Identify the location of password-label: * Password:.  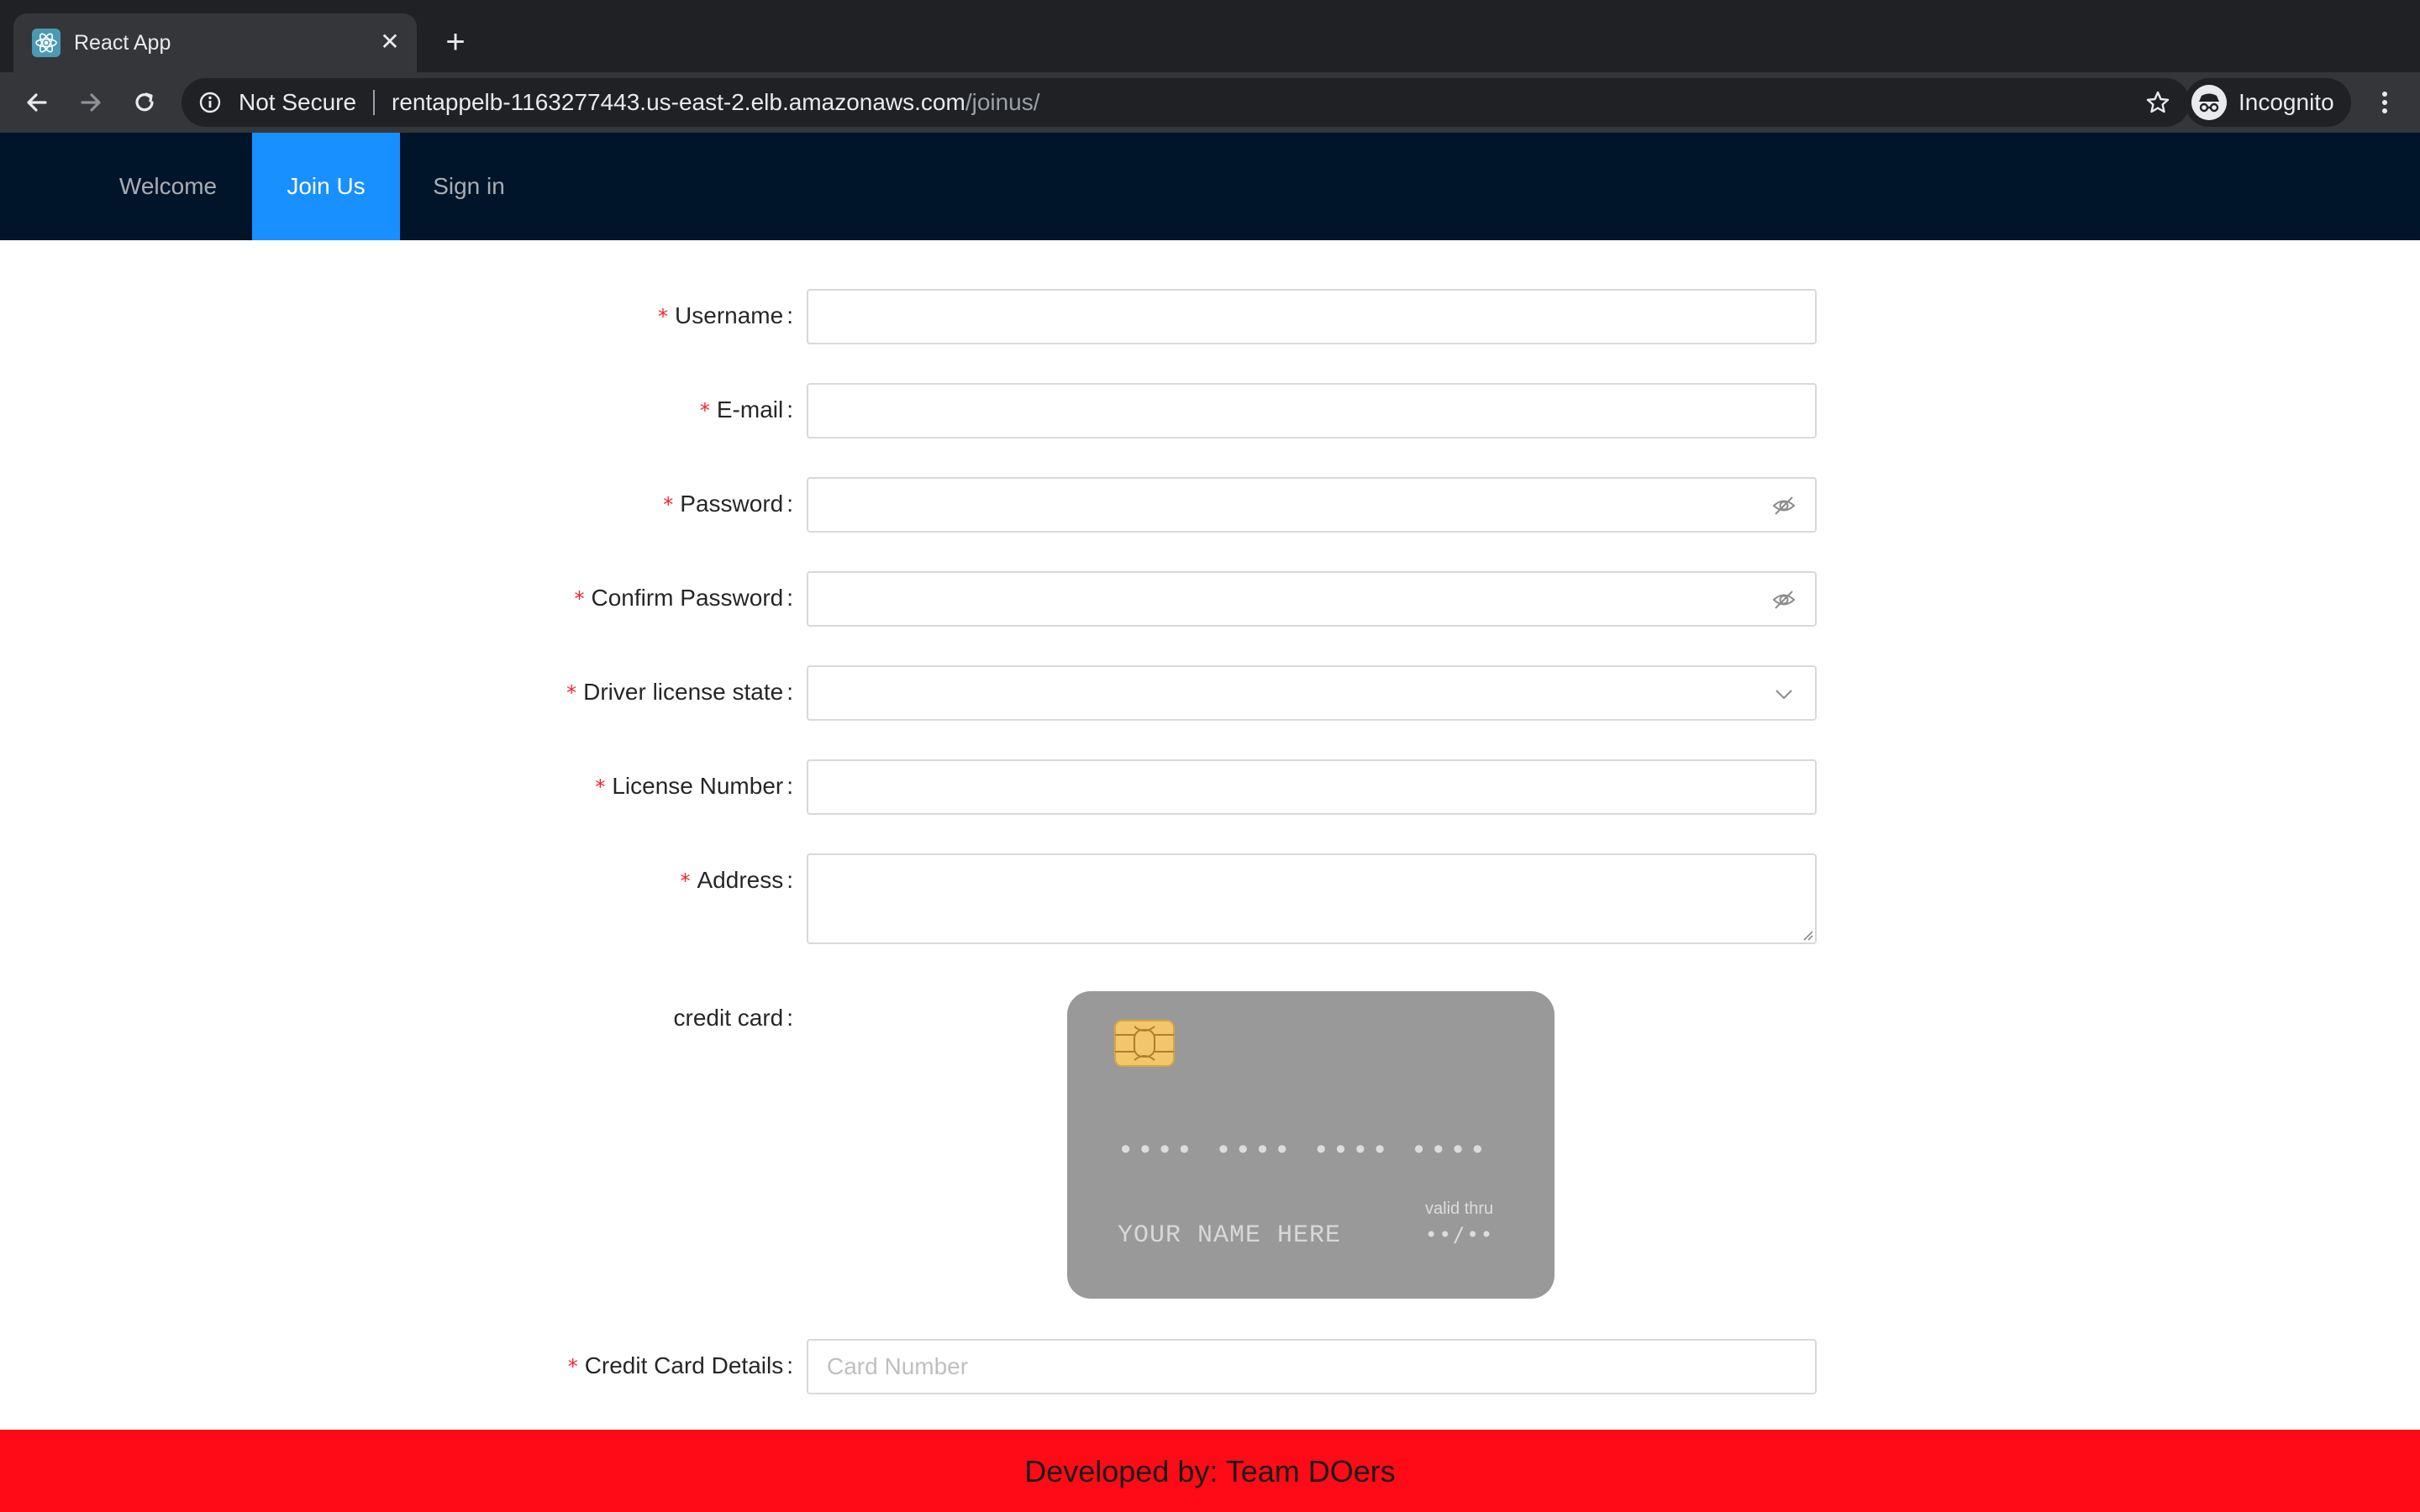
(728, 504).